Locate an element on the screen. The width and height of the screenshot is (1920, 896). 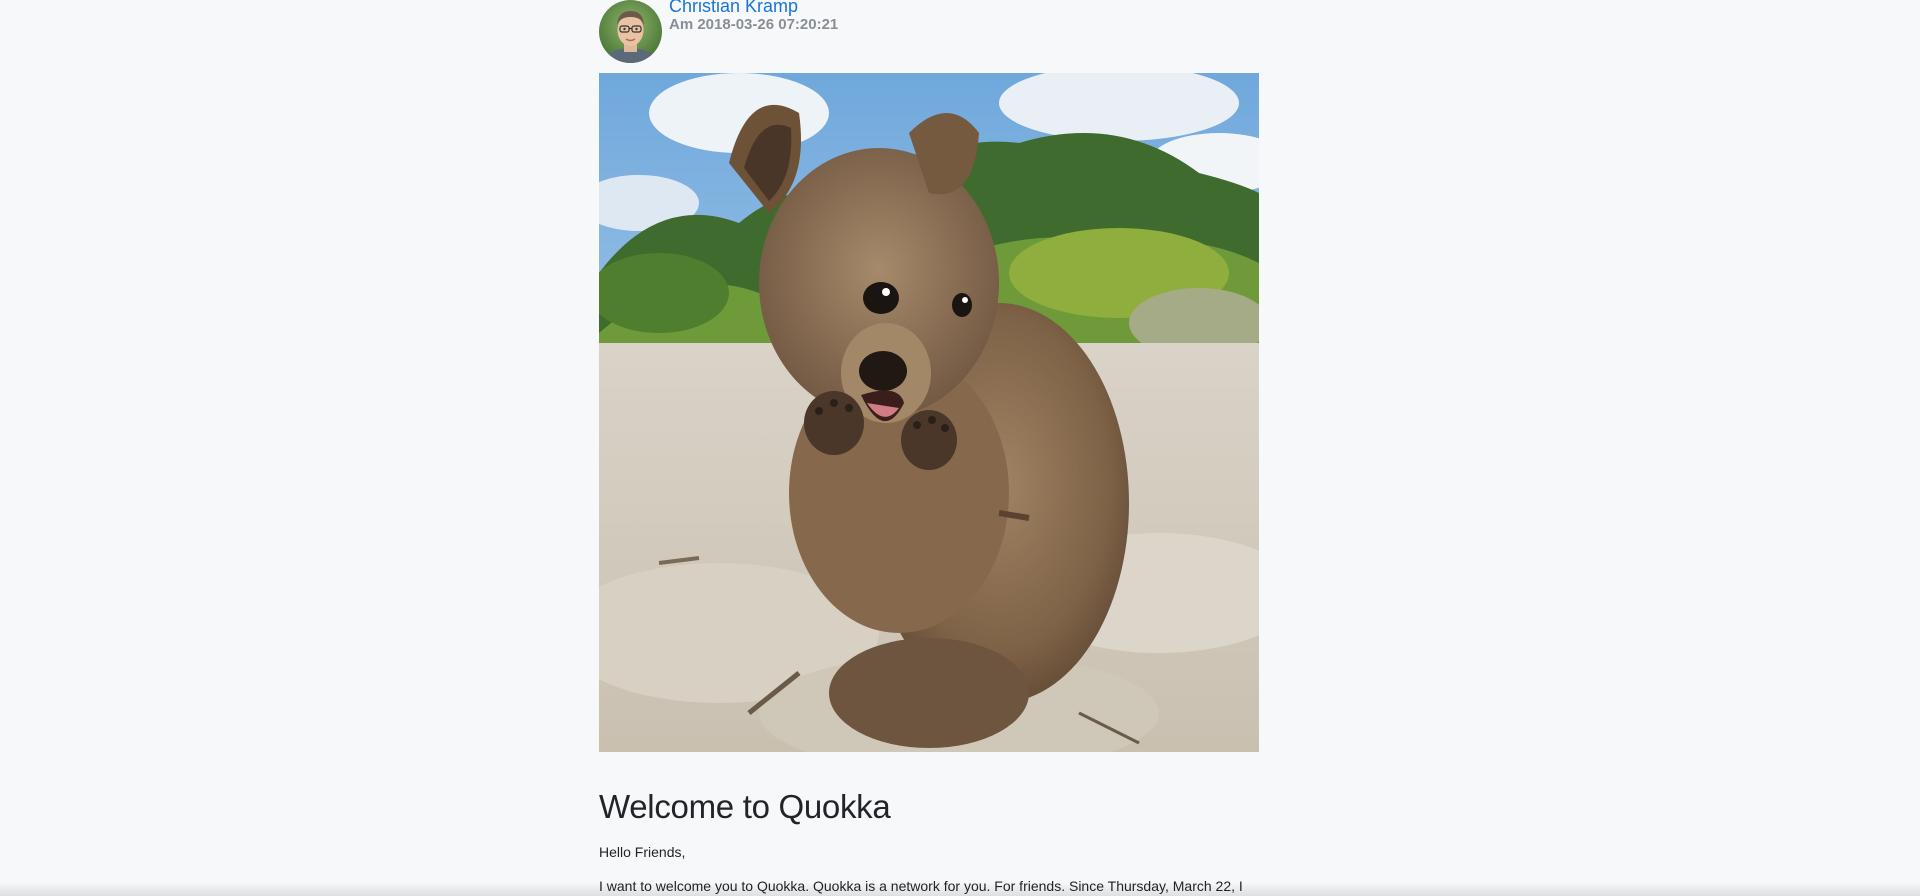
author-name-link: Christian Kramp is located at coordinates (733, 8).